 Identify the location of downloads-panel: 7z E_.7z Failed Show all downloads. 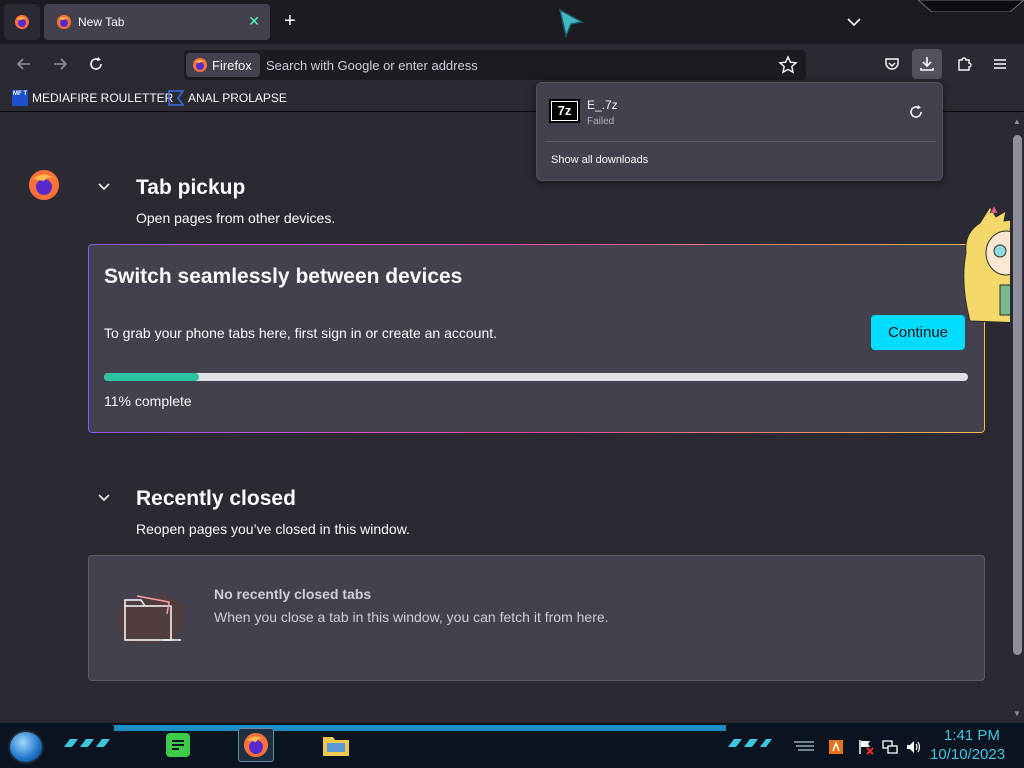
(739, 131).